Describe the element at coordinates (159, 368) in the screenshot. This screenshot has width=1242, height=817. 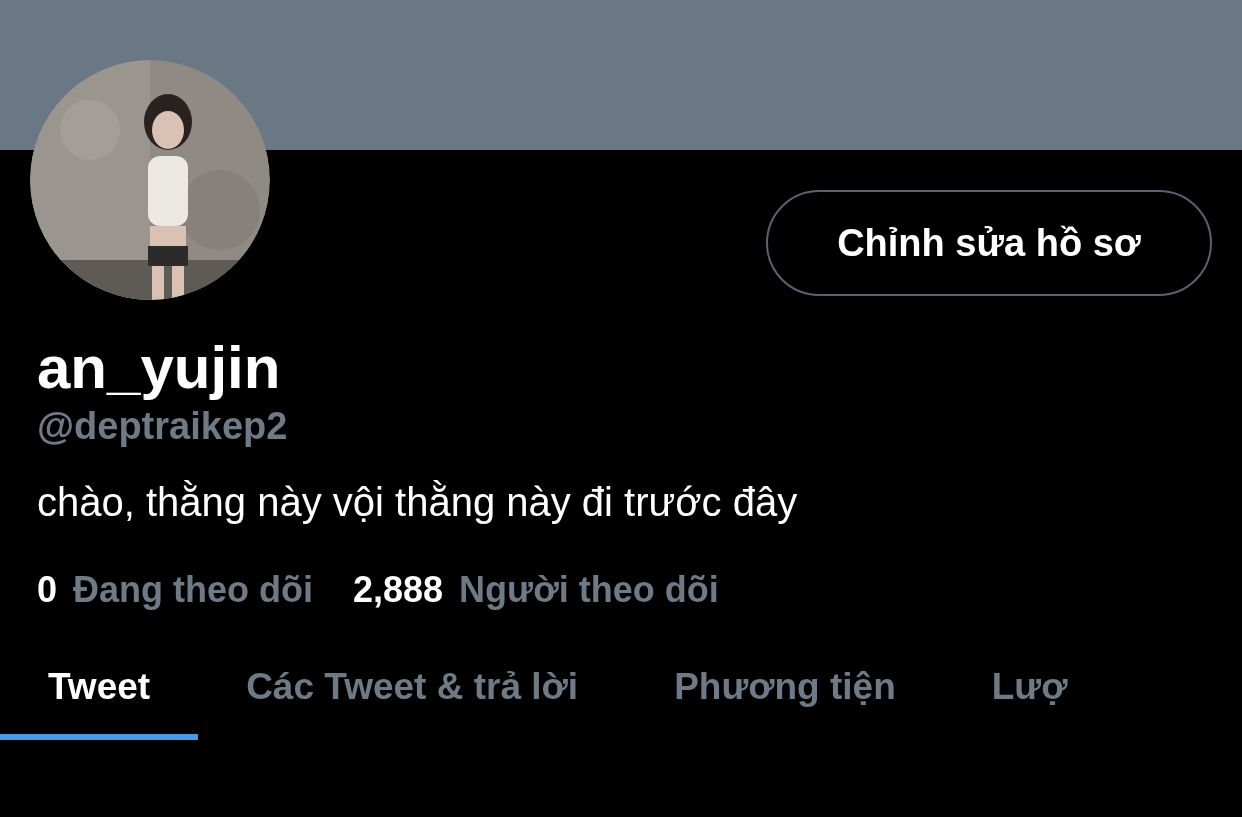
I see `display-name: an_yujin` at that location.